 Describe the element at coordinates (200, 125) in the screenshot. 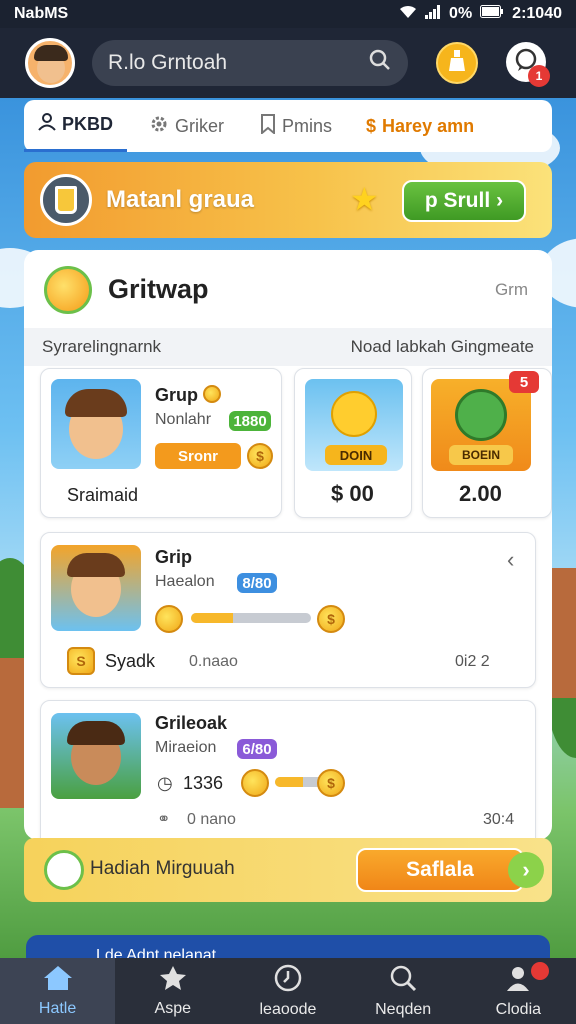

I see `tab-label: Griker` at that location.